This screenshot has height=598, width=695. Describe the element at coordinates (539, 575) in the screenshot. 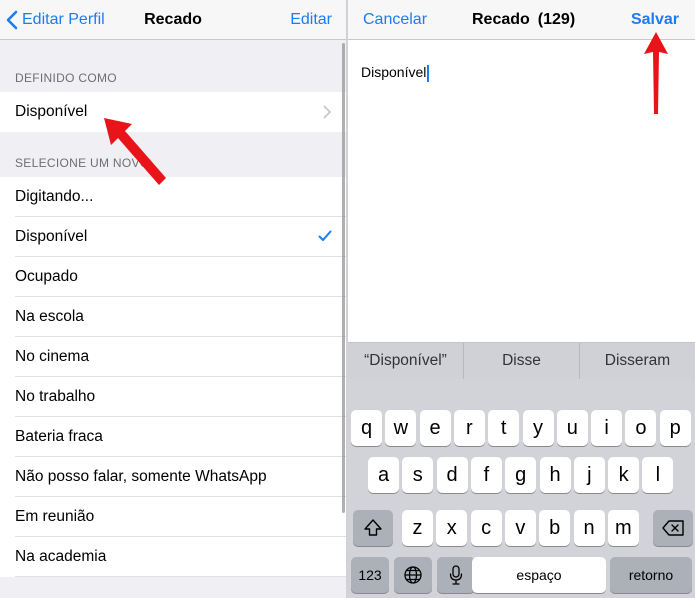

I see `space-key: espaço` at that location.